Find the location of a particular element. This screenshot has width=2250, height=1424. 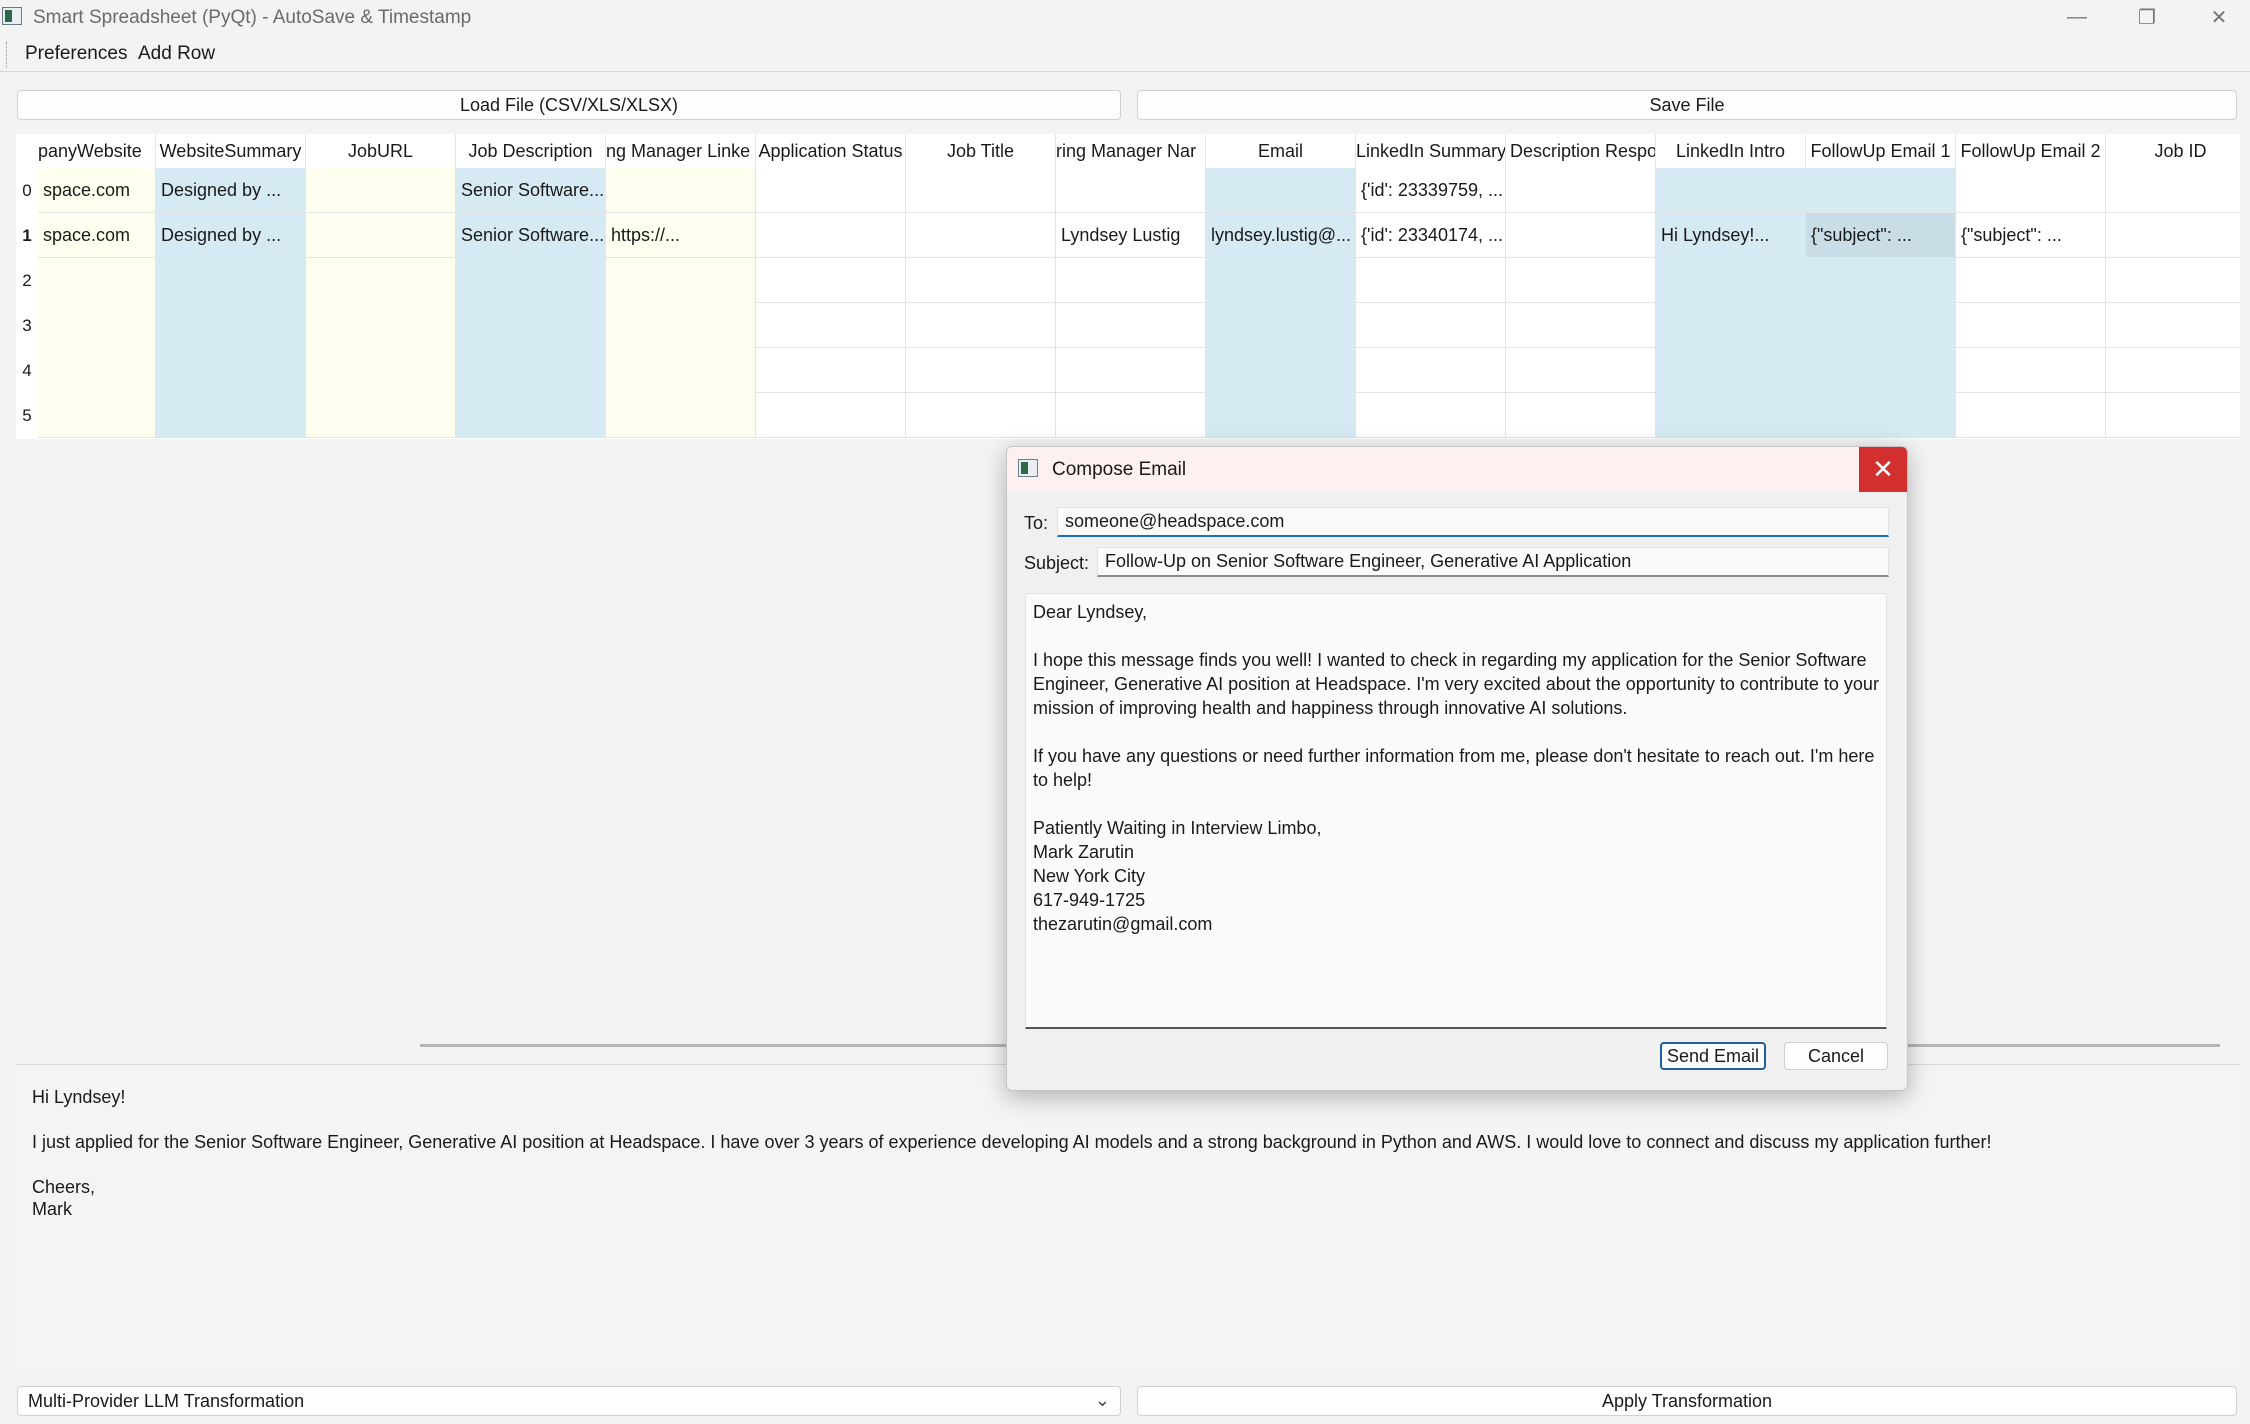

restore-icon: ❐ is located at coordinates (2147, 17).